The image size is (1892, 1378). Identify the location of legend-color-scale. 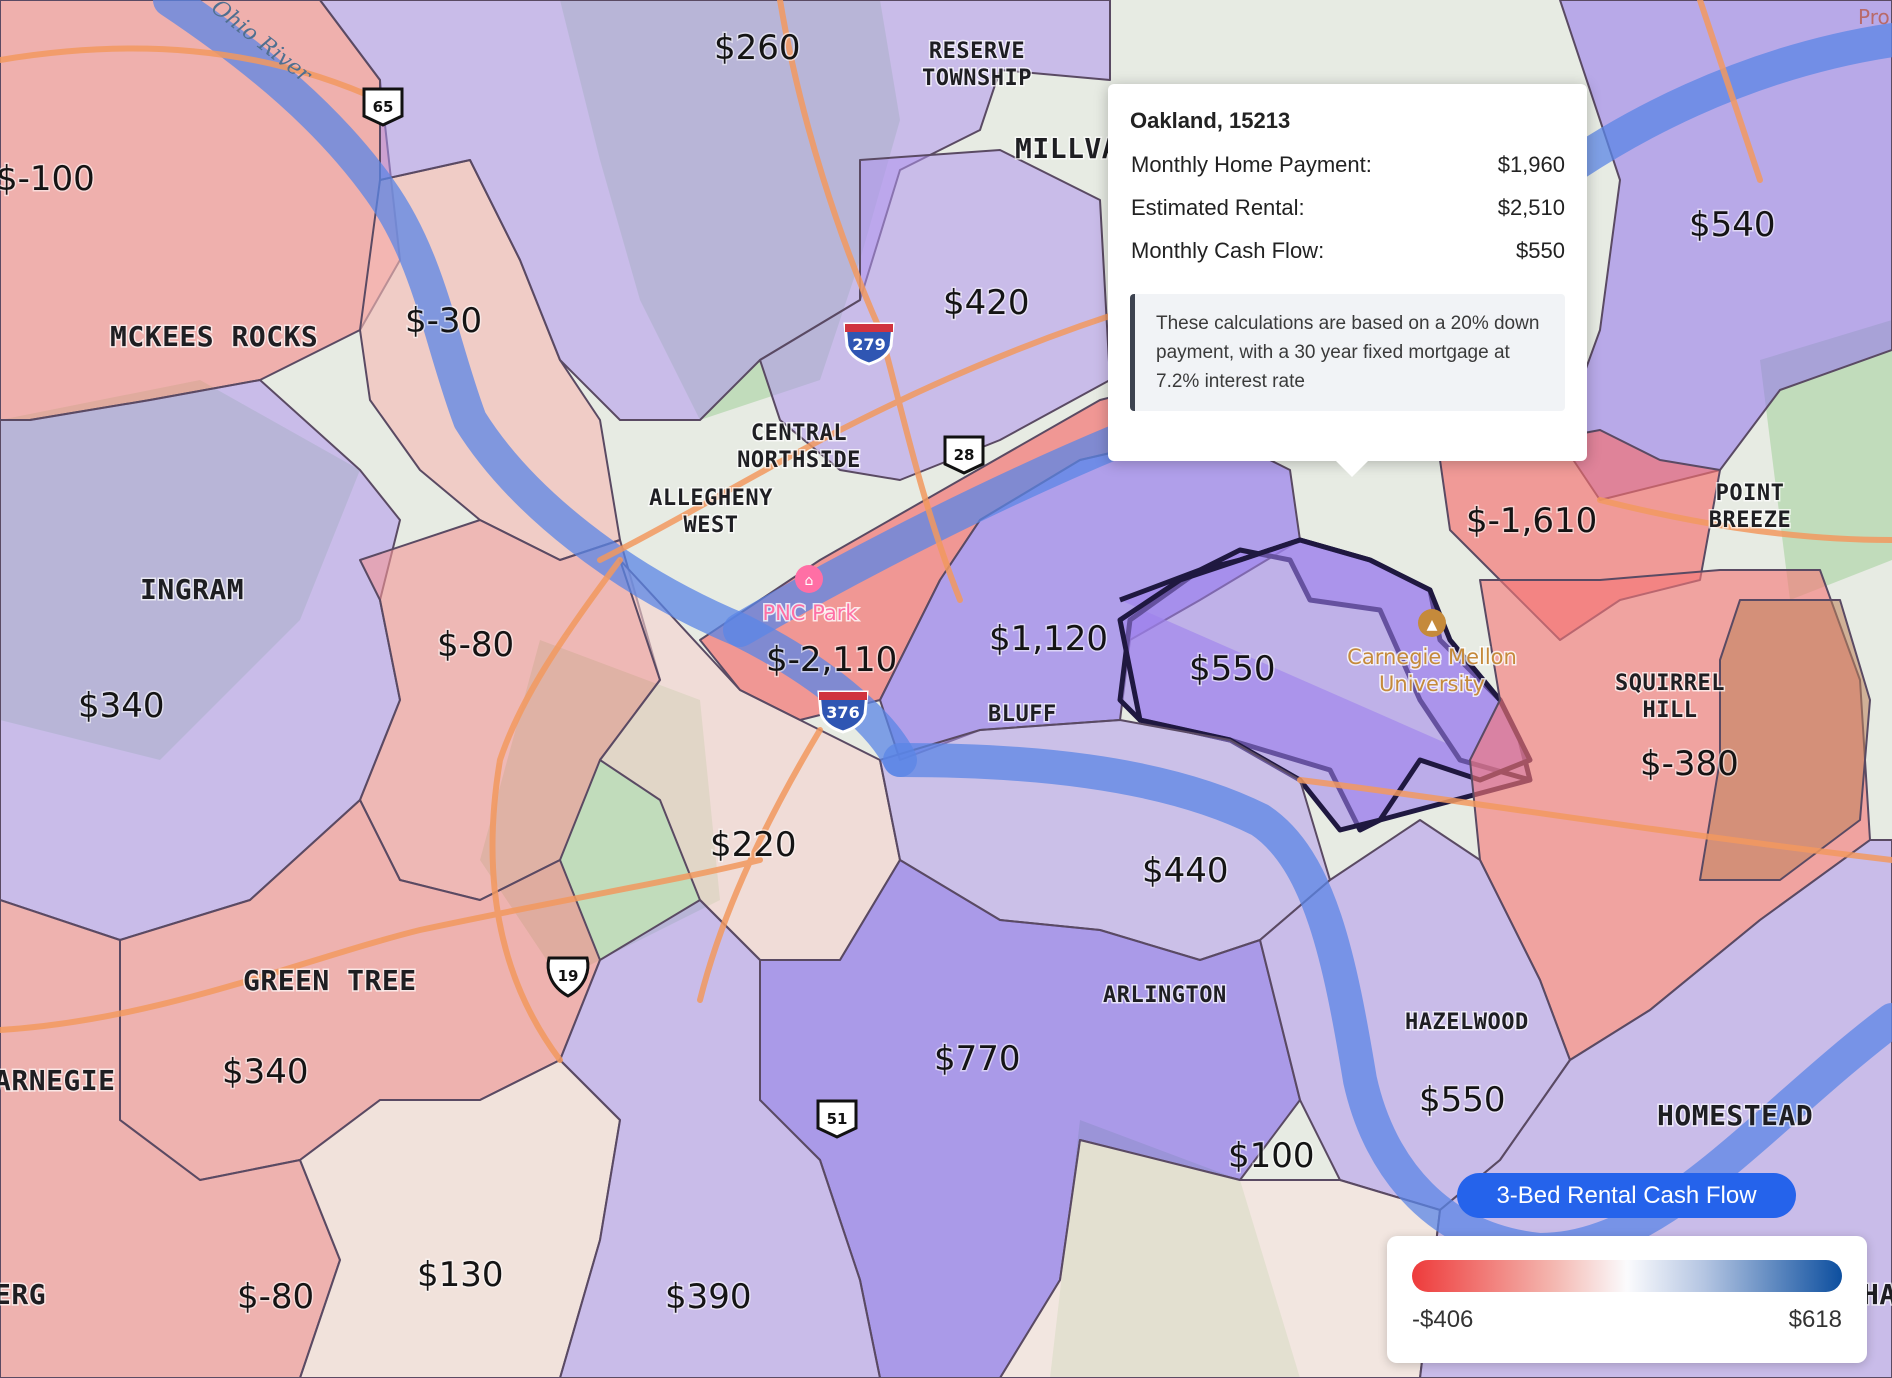
(1627, 1276).